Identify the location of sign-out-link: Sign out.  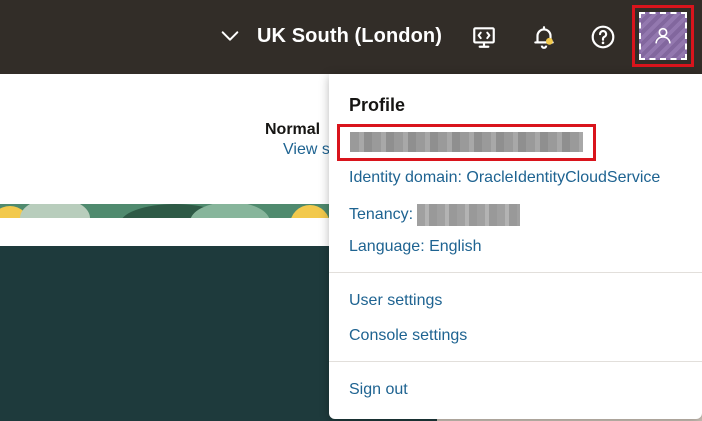
(378, 390).